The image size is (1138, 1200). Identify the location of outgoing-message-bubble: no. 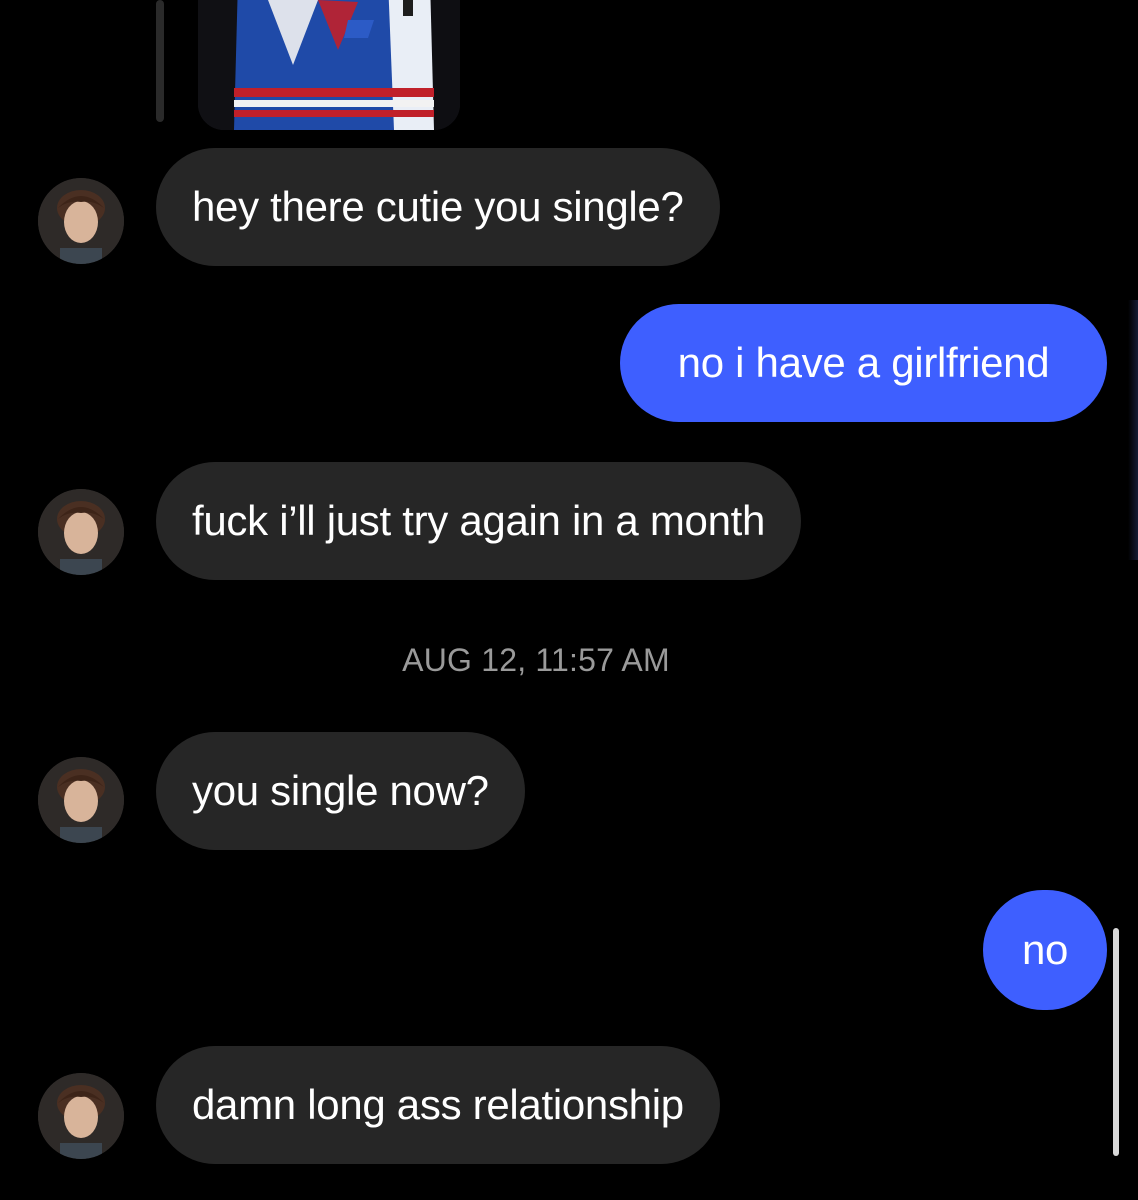
(1045, 950).